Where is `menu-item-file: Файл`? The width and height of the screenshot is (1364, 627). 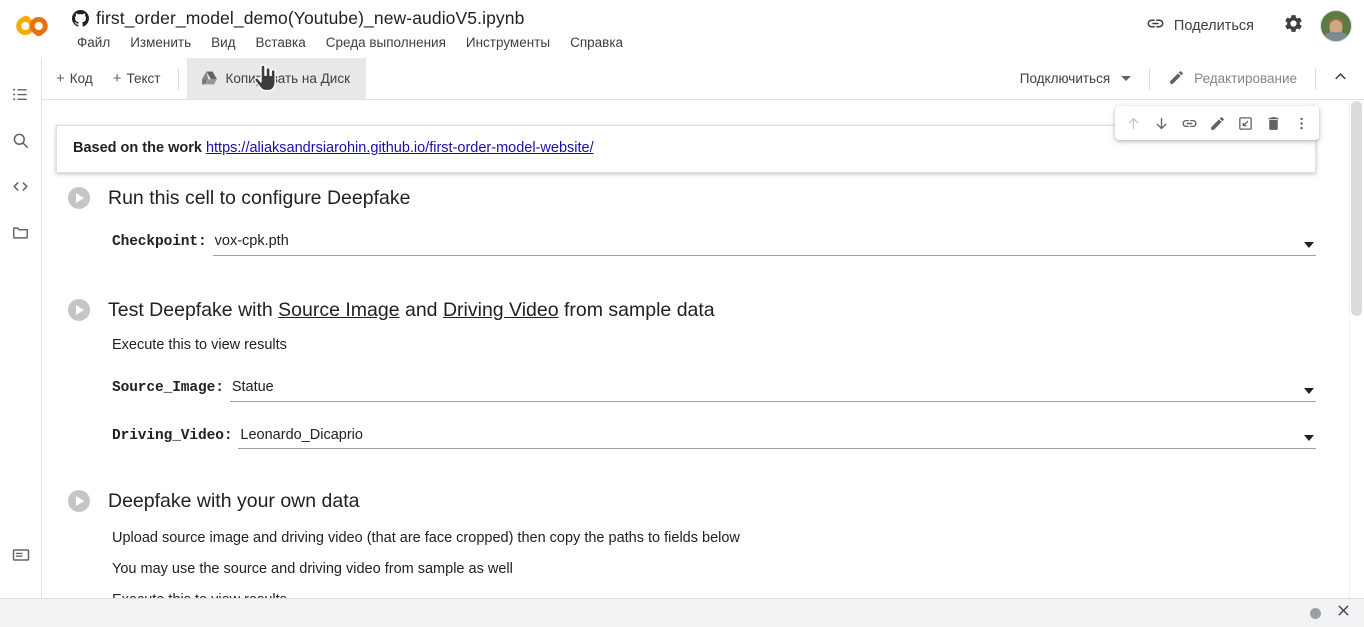
menu-item-file: Файл is located at coordinates (93, 42).